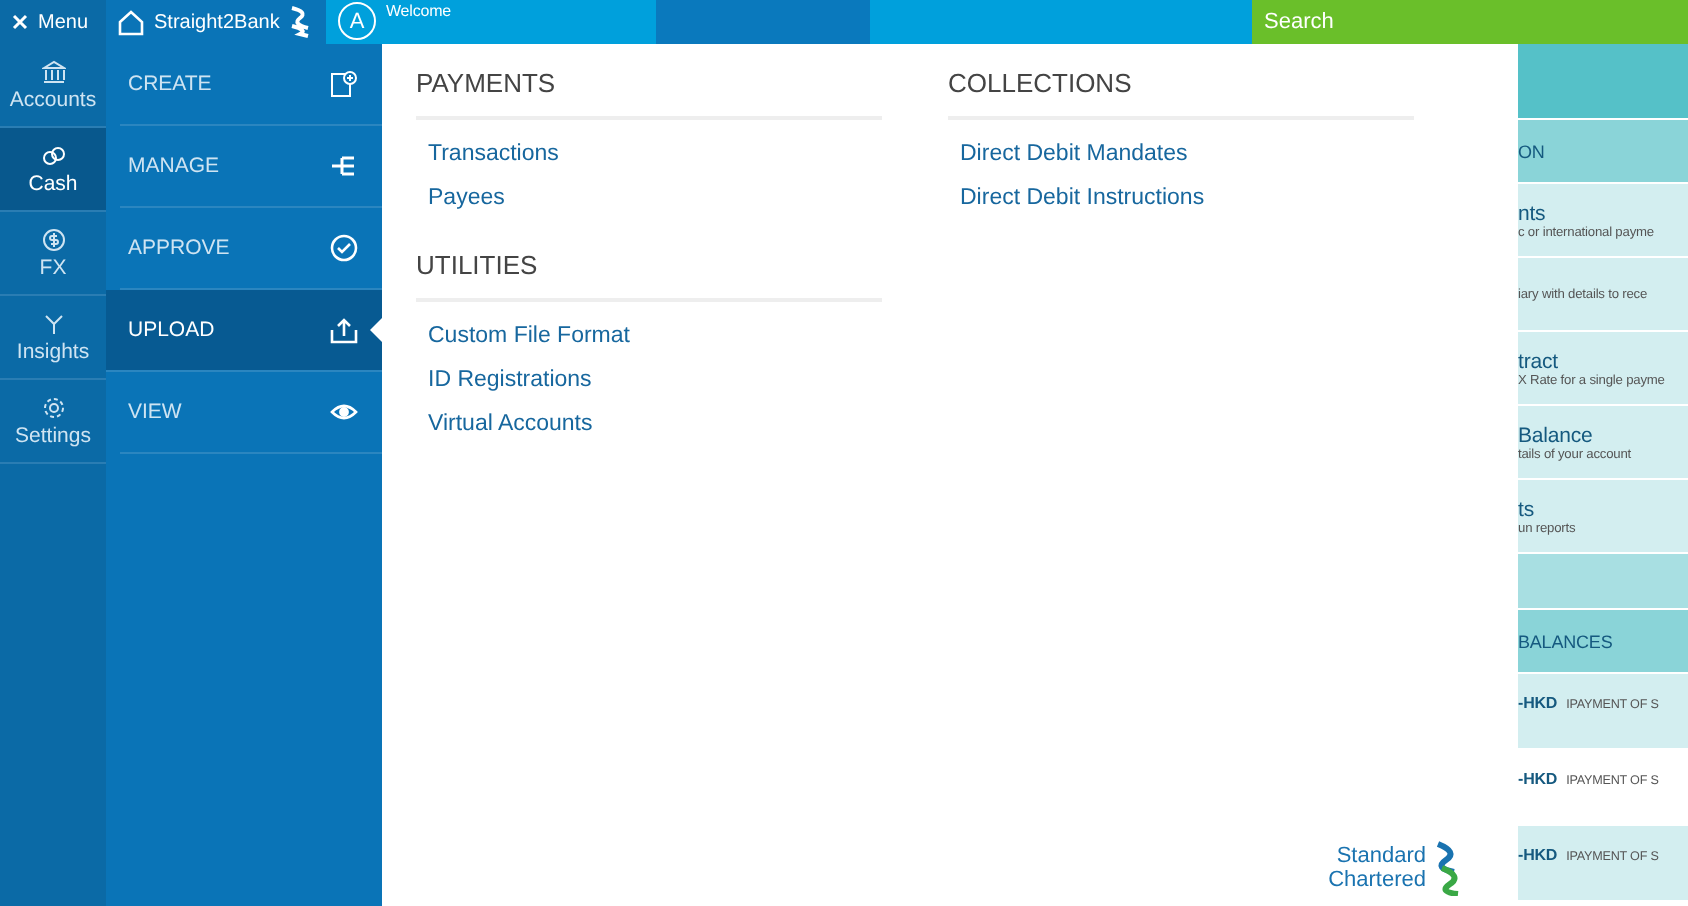 This screenshot has width=1688, height=906. I want to click on welcome-text: Welcome, so click(418, 11).